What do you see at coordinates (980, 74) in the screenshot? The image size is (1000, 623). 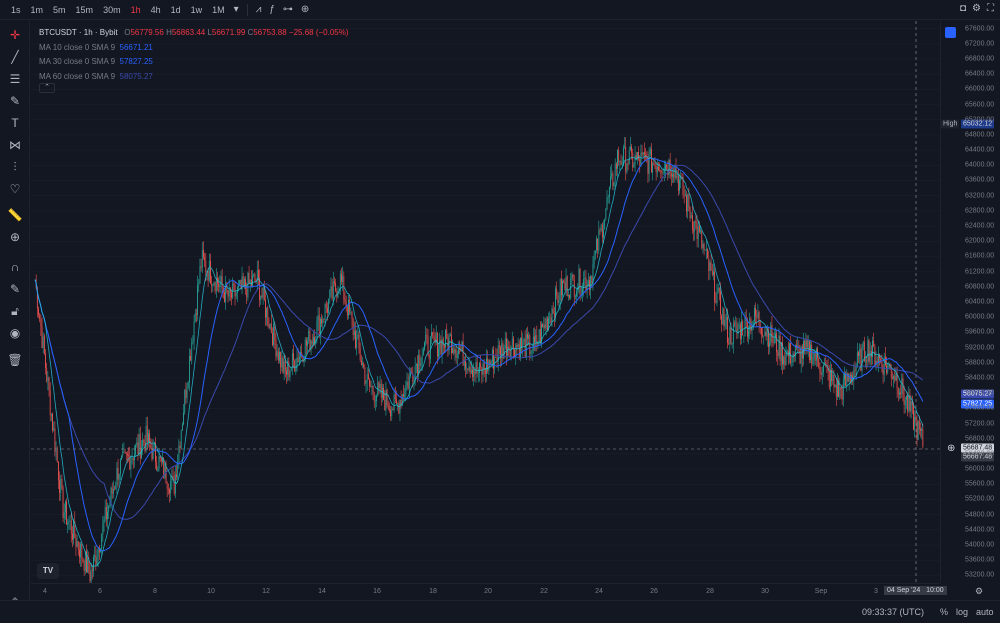 I see `price-tick-label: 66400.00` at bounding box center [980, 74].